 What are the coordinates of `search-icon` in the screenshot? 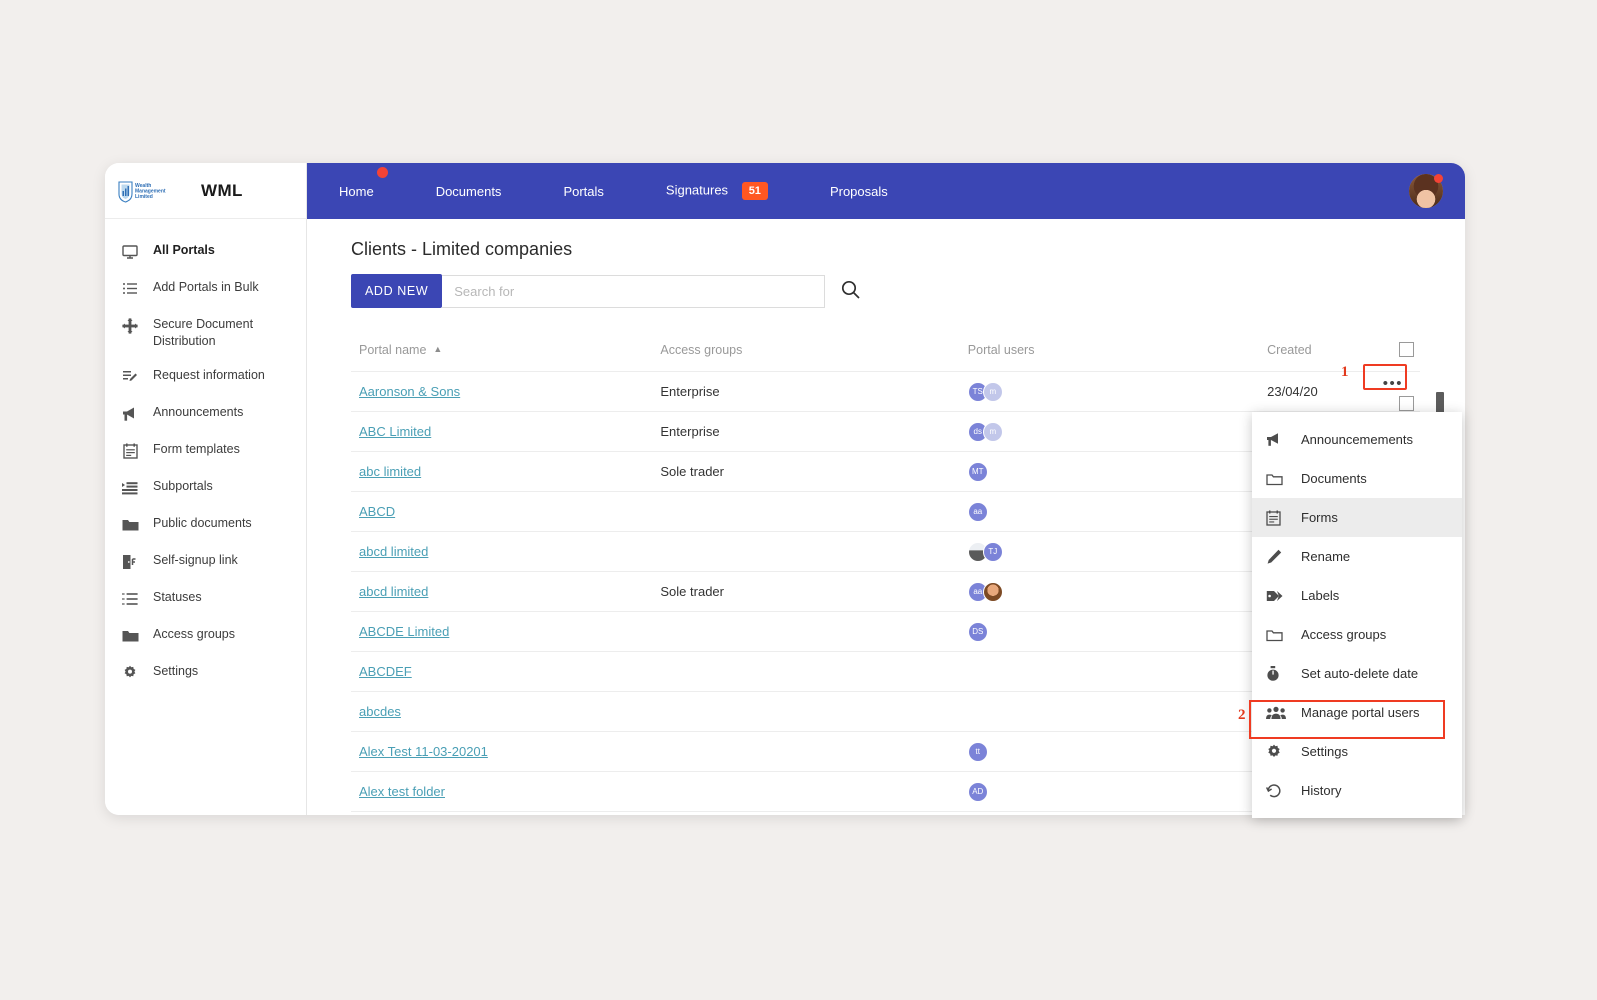 It's located at (850, 291).